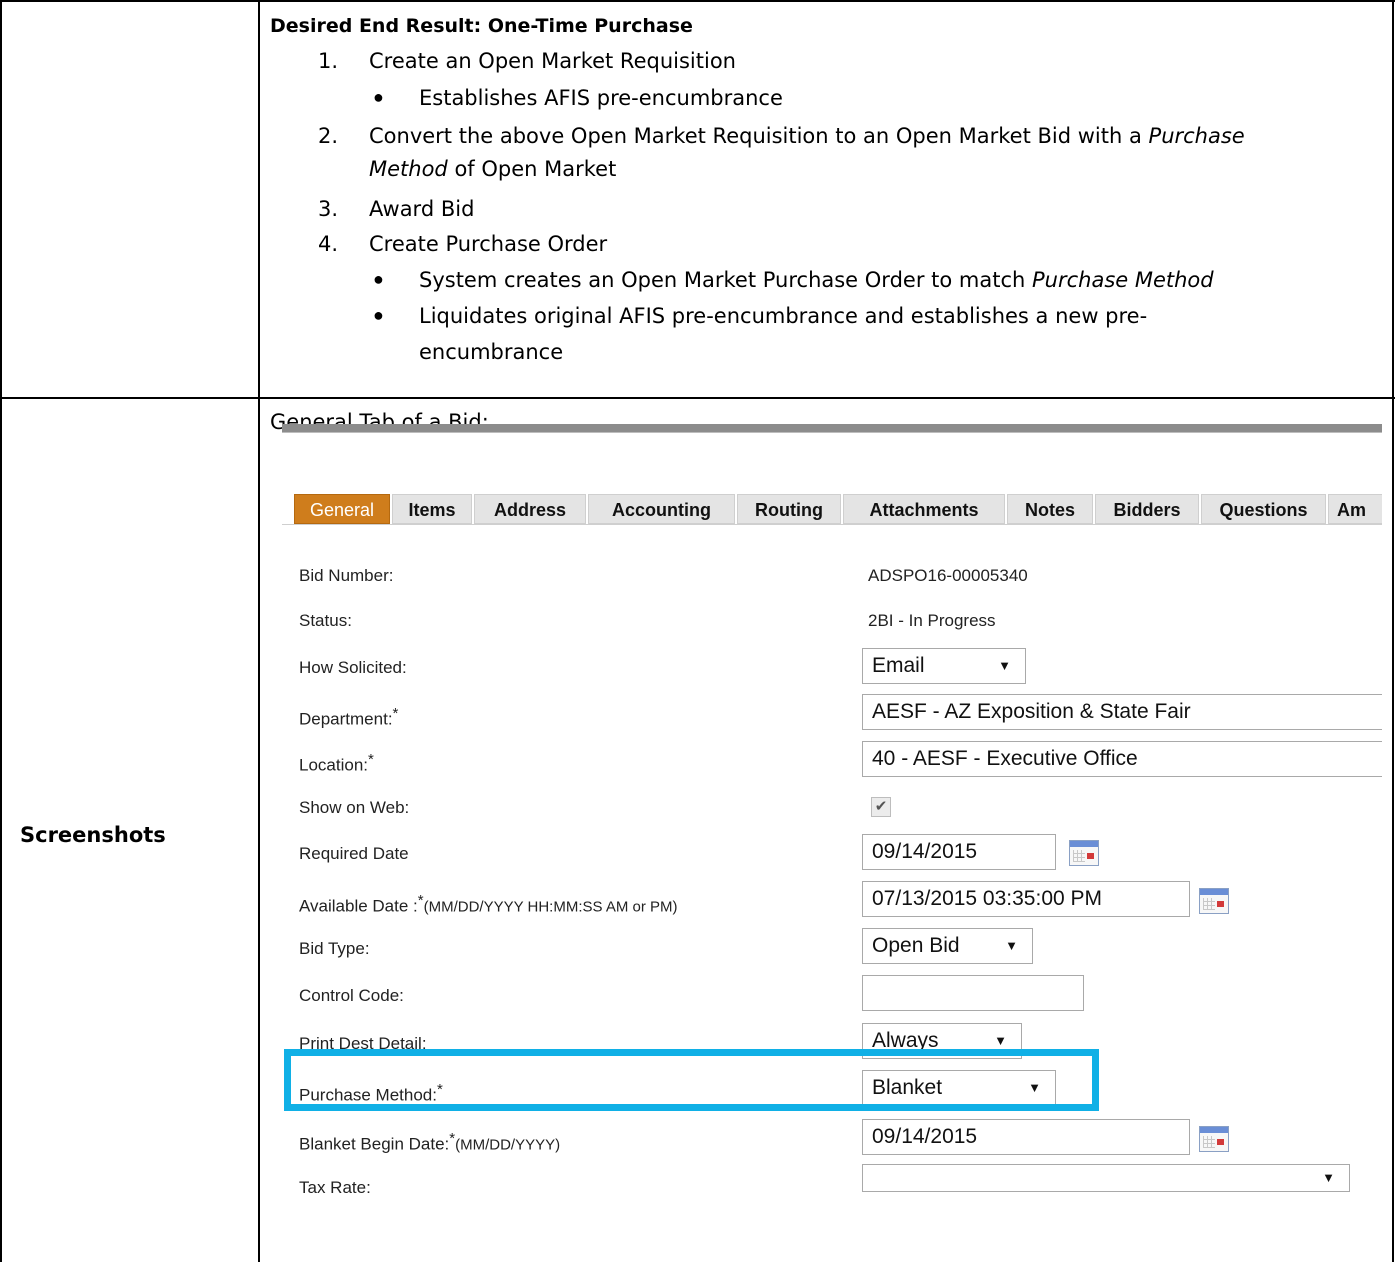 The width and height of the screenshot is (1395, 1262). Describe the element at coordinates (351, 995) in the screenshot. I see `control-code-label: Control Code:` at that location.